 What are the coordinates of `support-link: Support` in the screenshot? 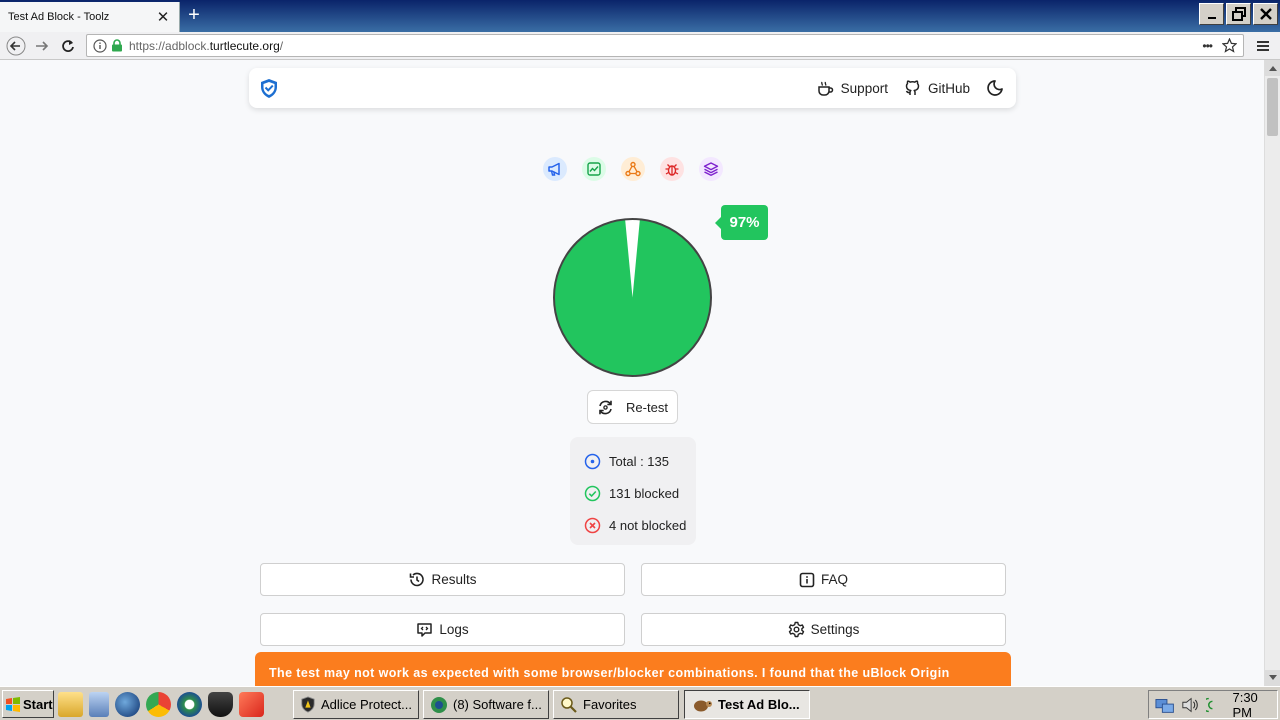 It's located at (852, 88).